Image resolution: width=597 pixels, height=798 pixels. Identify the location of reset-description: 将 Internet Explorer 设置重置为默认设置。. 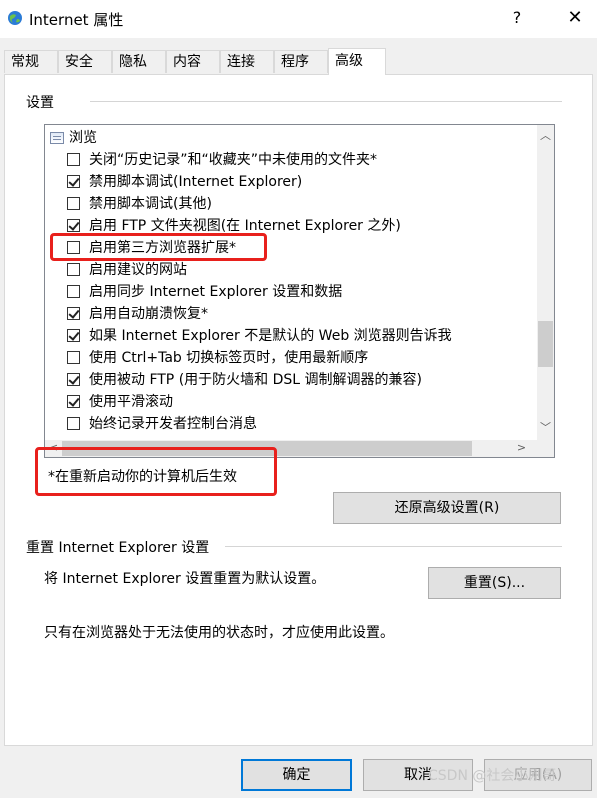
(185, 579).